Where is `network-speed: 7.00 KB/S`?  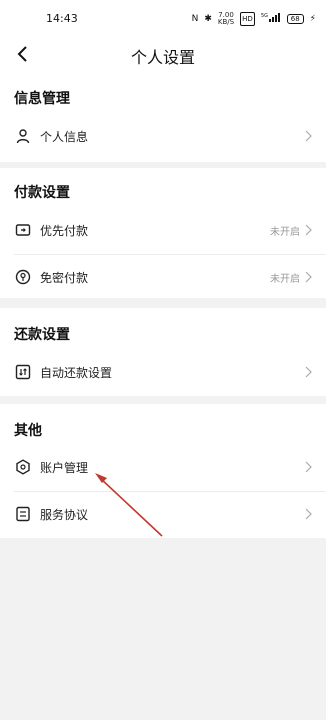 network-speed: 7.00 KB/S is located at coordinates (226, 19).